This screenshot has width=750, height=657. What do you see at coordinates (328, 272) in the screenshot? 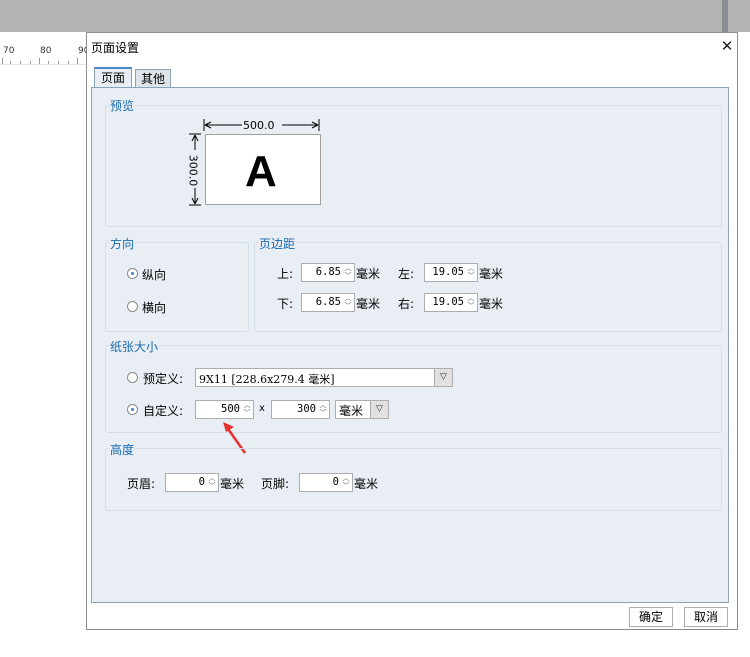
I see `margin-top-input: 6.85 ︿ ﹀` at bounding box center [328, 272].